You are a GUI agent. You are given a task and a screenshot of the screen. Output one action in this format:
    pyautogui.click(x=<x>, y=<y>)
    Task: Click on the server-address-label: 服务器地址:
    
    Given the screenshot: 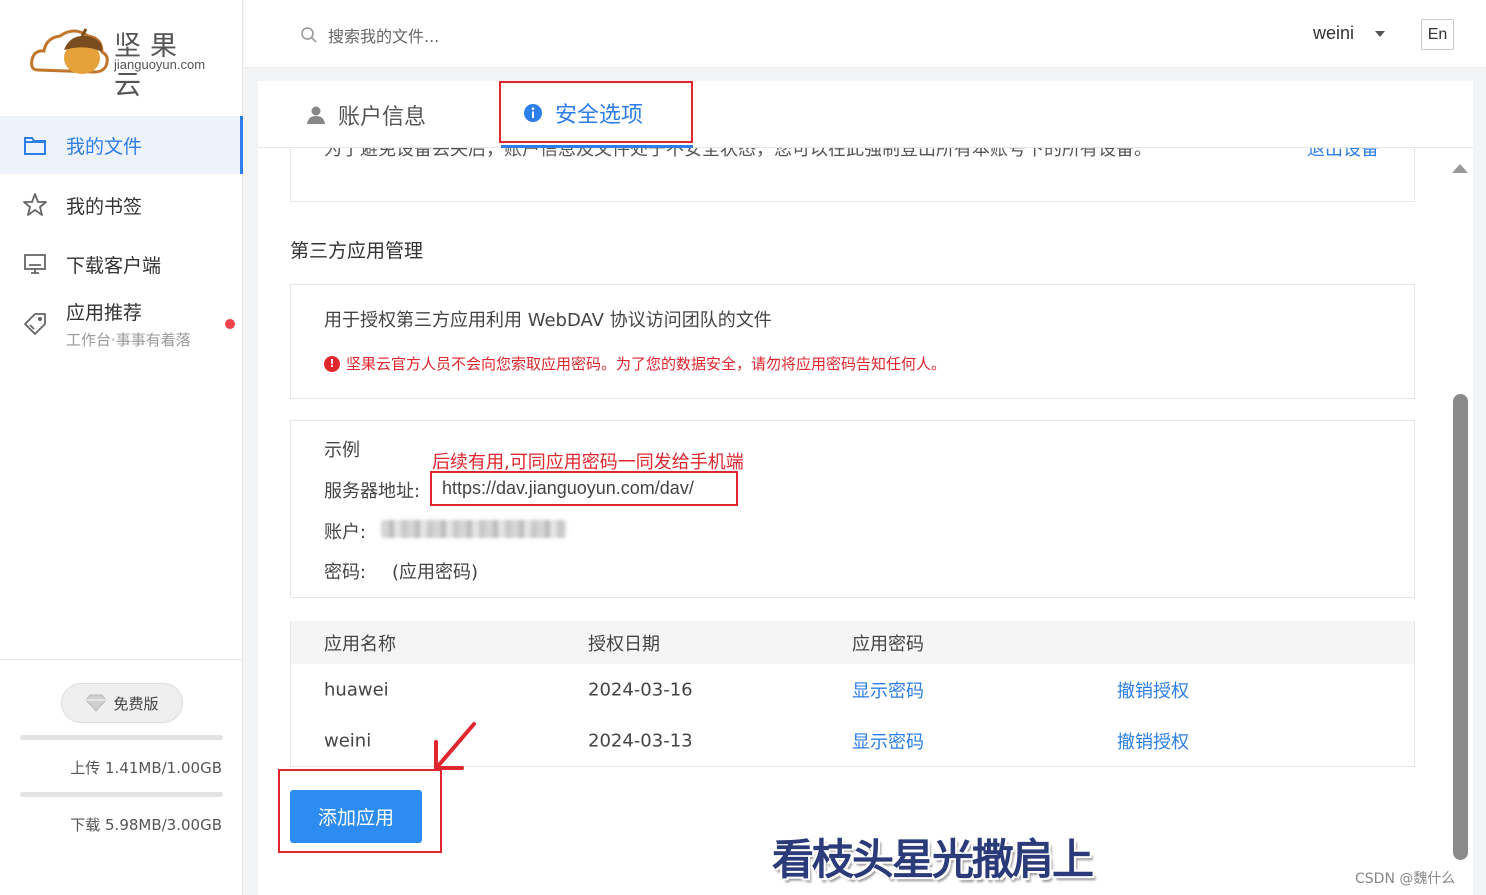 What is the action you would take?
    pyautogui.click(x=372, y=491)
    